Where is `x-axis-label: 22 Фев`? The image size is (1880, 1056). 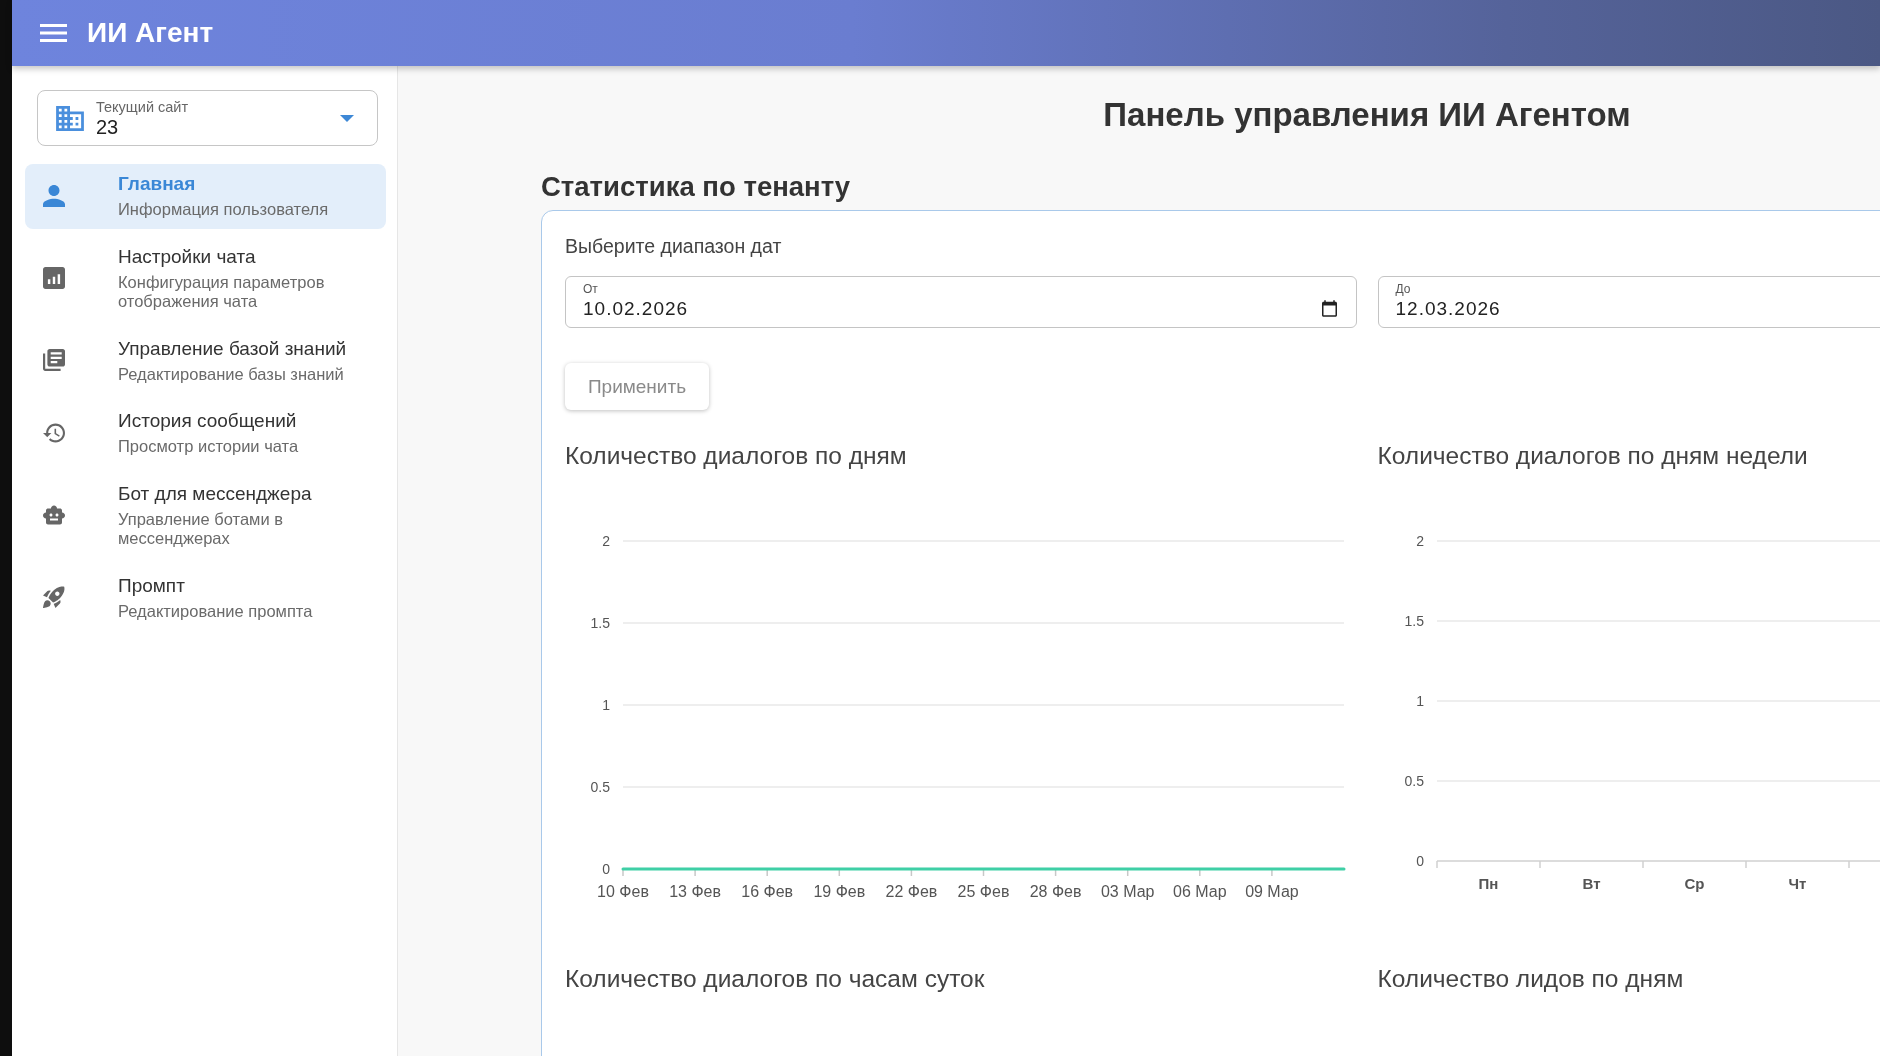 x-axis-label: 22 Фев is located at coordinates (911, 891).